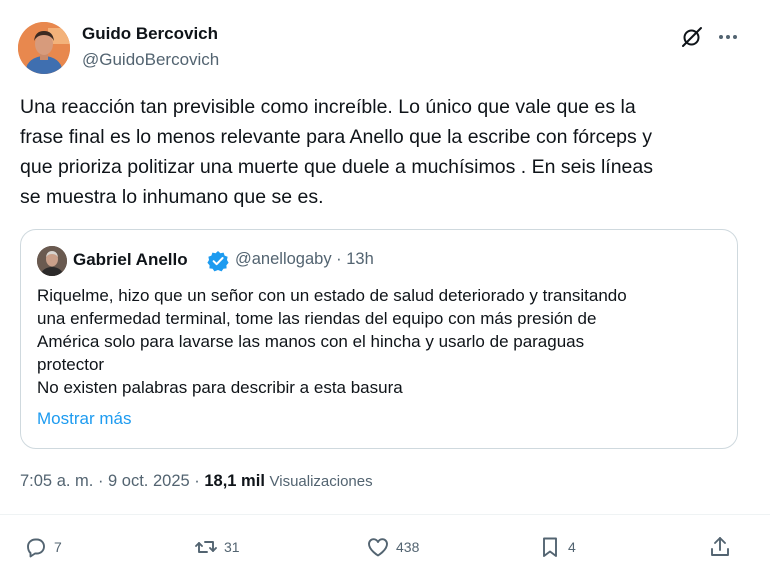 This screenshot has height=582, width=770. What do you see at coordinates (550, 547) in the screenshot?
I see `bookmark-icon` at bounding box center [550, 547].